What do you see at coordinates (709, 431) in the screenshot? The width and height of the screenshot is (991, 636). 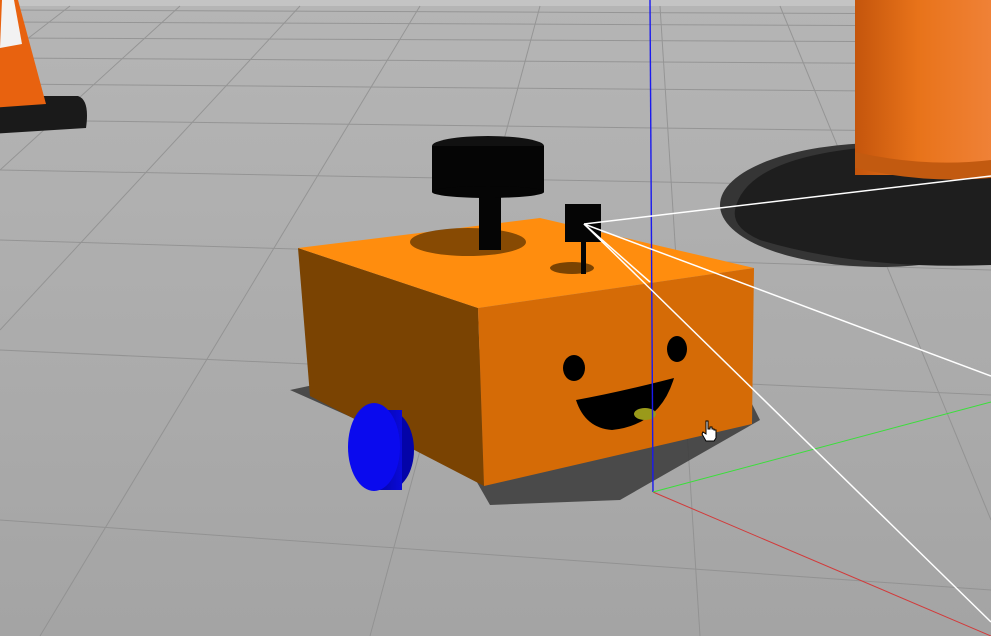 I see `hand-pointer-icon` at bounding box center [709, 431].